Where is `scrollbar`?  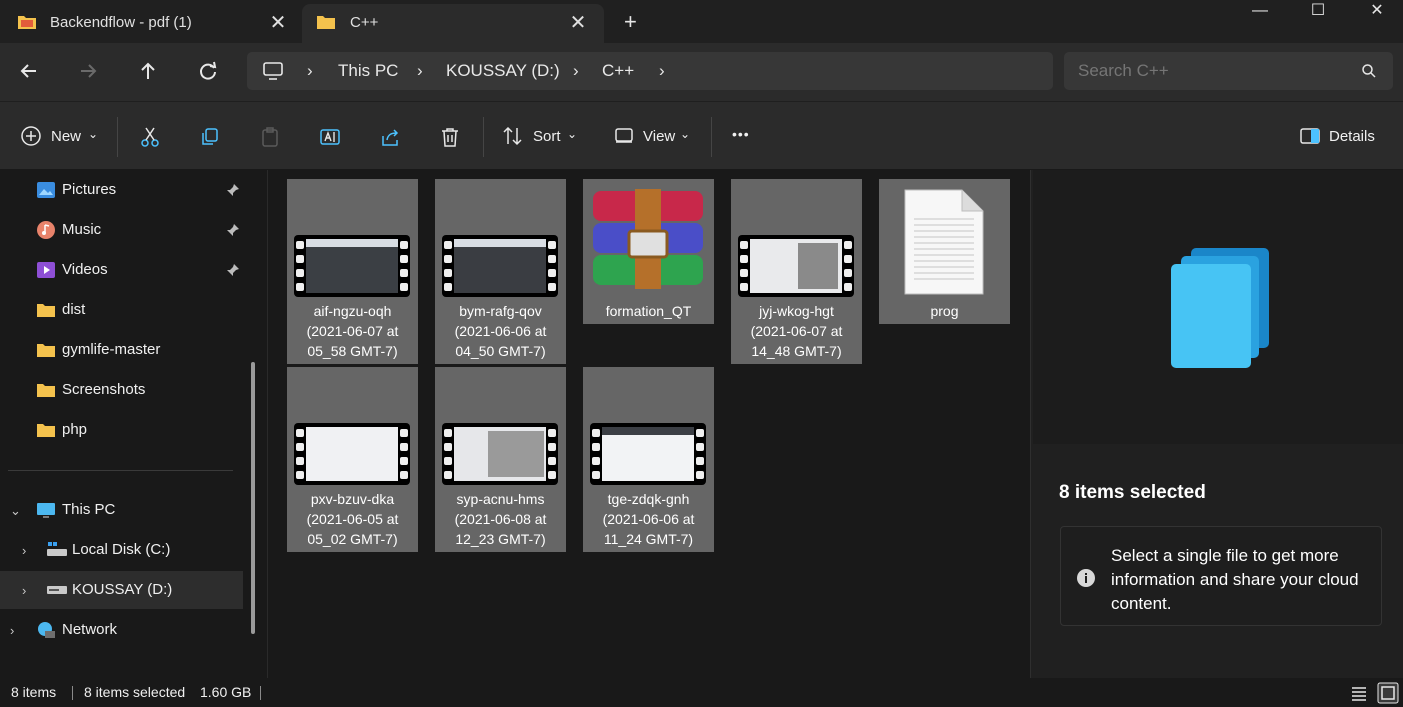 scrollbar is located at coordinates (253, 498).